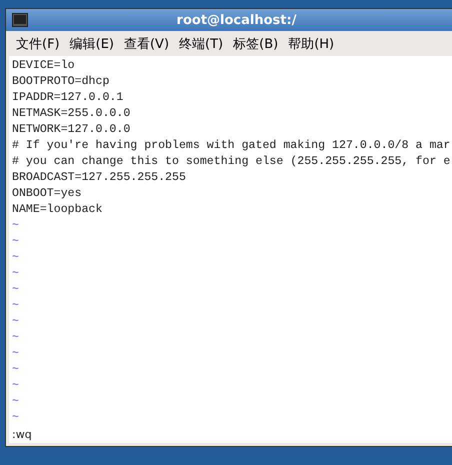  What do you see at coordinates (47, 194) in the screenshot?
I see `text-line: ONBOOT=yes` at bounding box center [47, 194].